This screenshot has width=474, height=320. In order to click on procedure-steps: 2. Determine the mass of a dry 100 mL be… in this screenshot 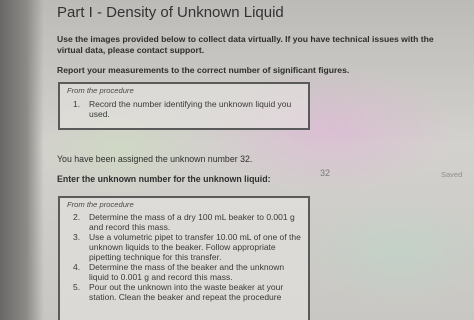, I will do `click(188, 257)`.